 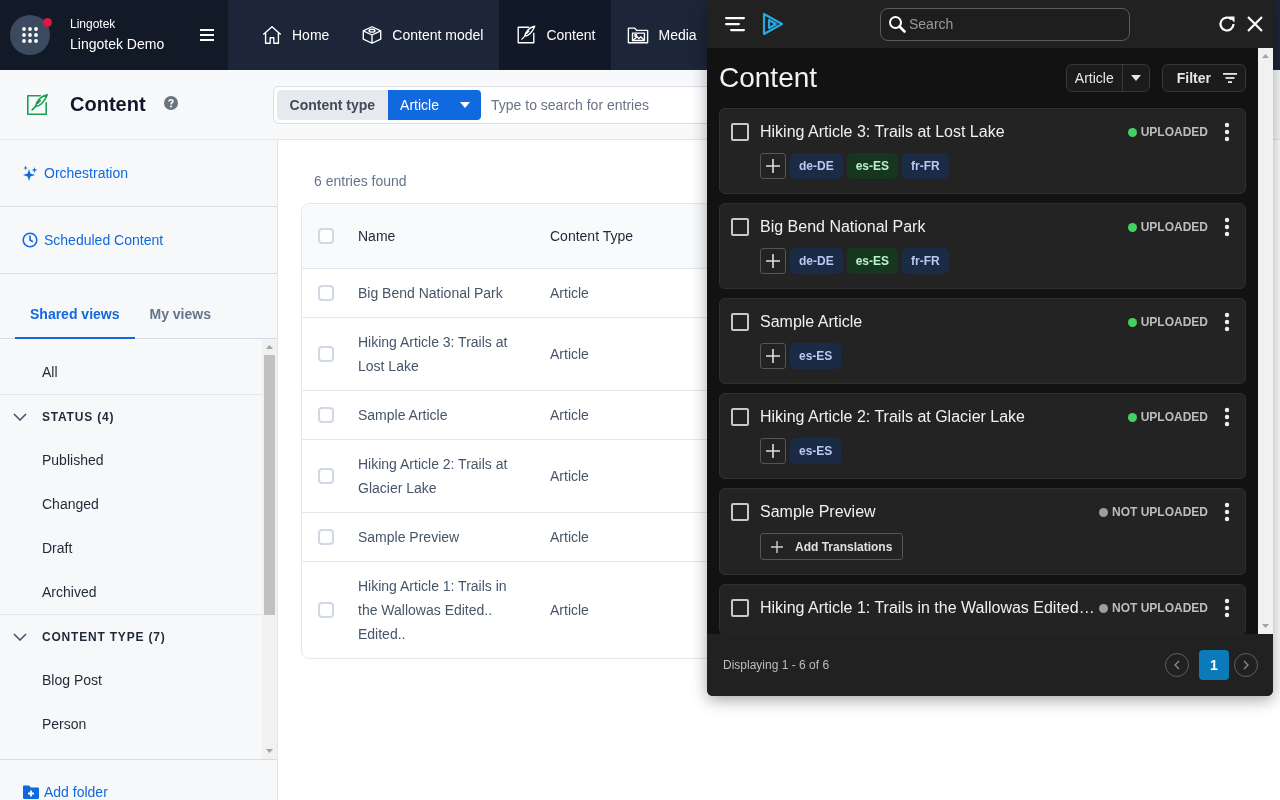 I want to click on add-folder-link: Add folder, so click(x=65, y=792).